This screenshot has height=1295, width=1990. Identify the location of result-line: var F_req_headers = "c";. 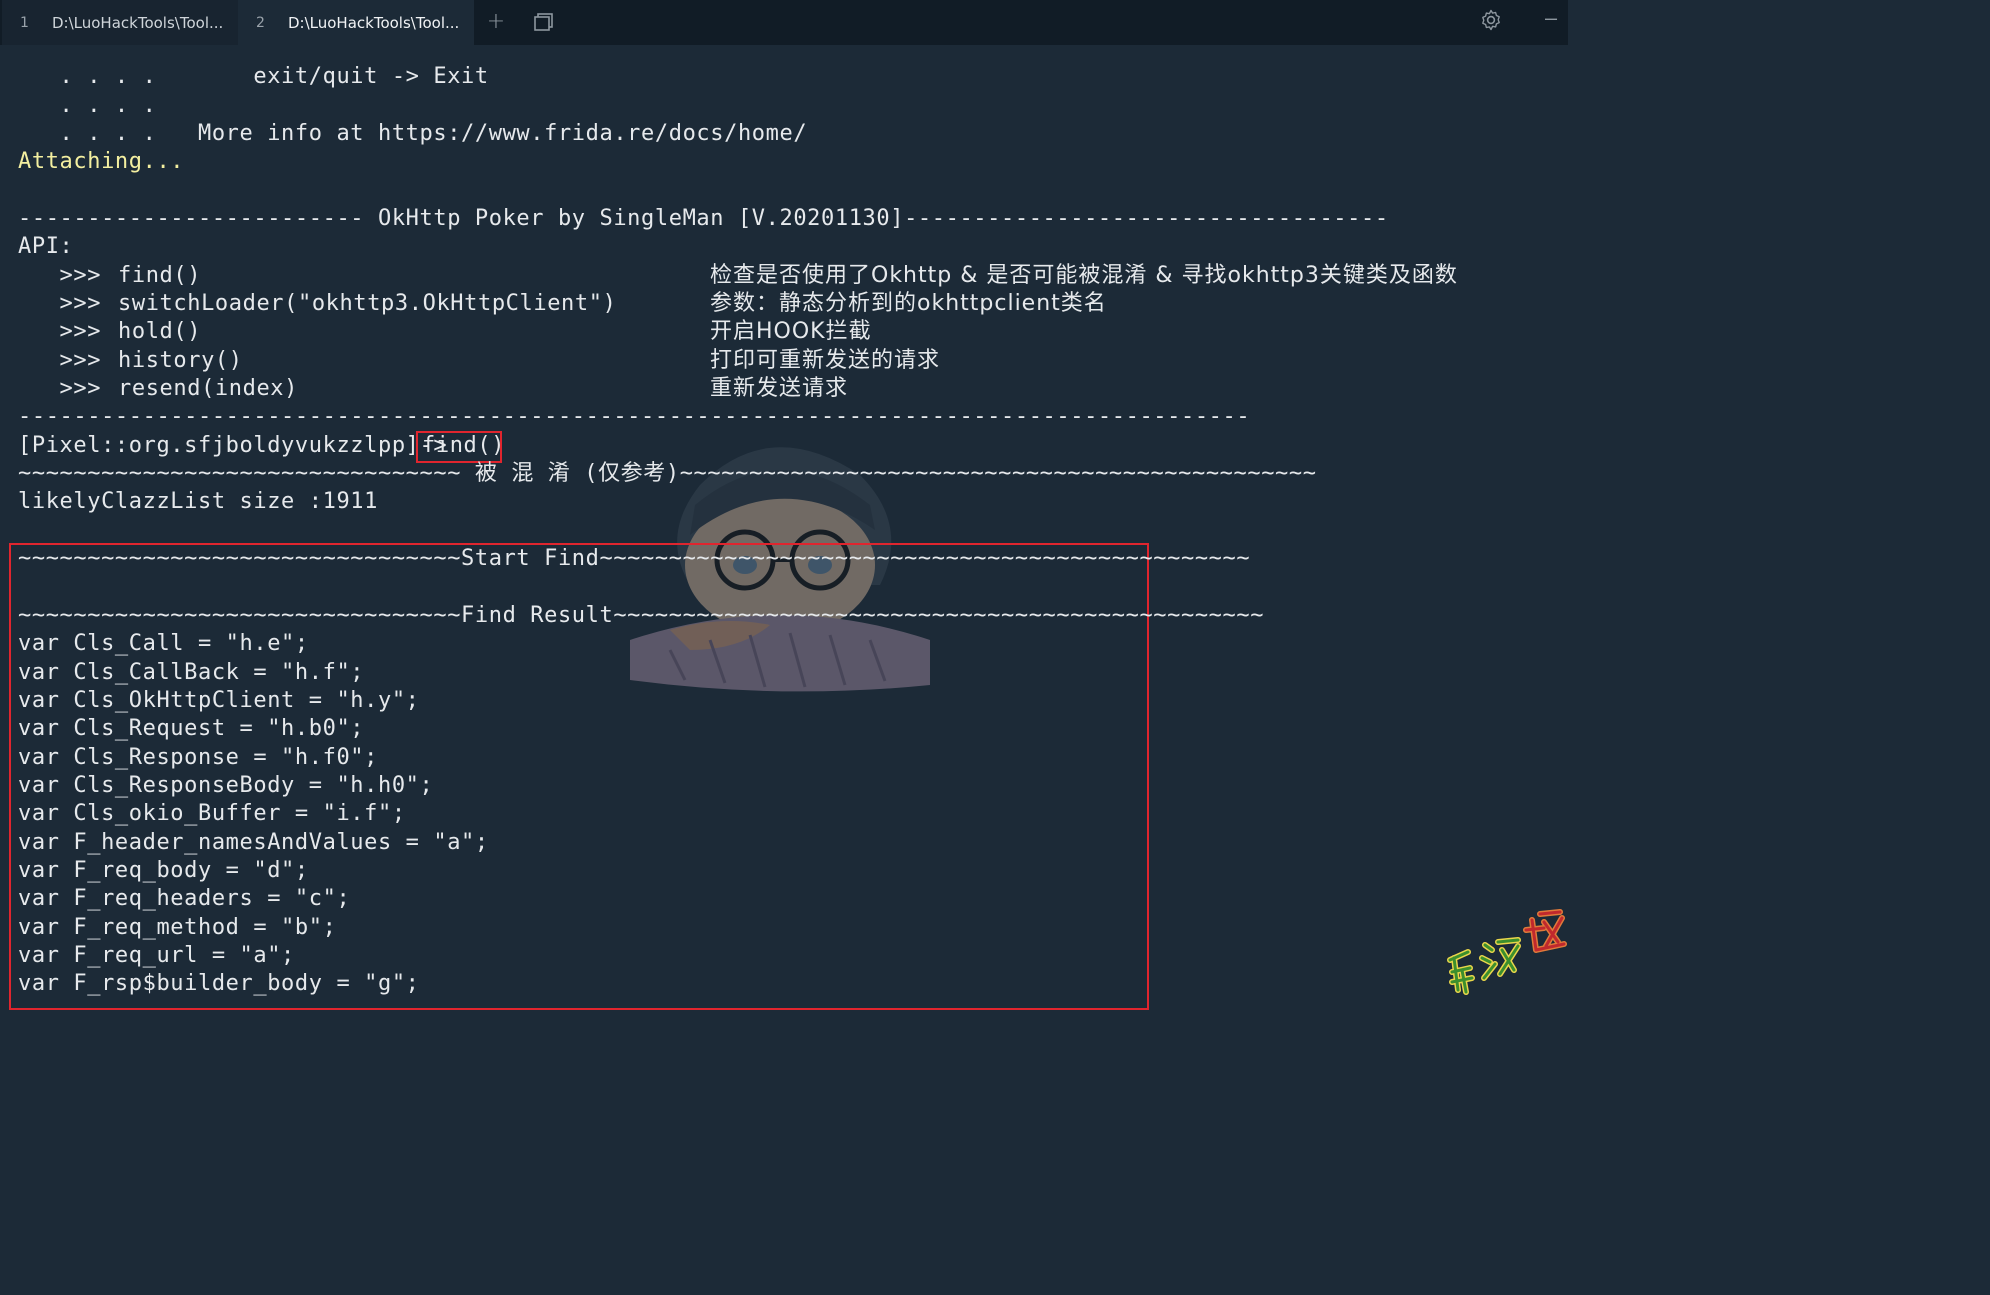
(184, 898).